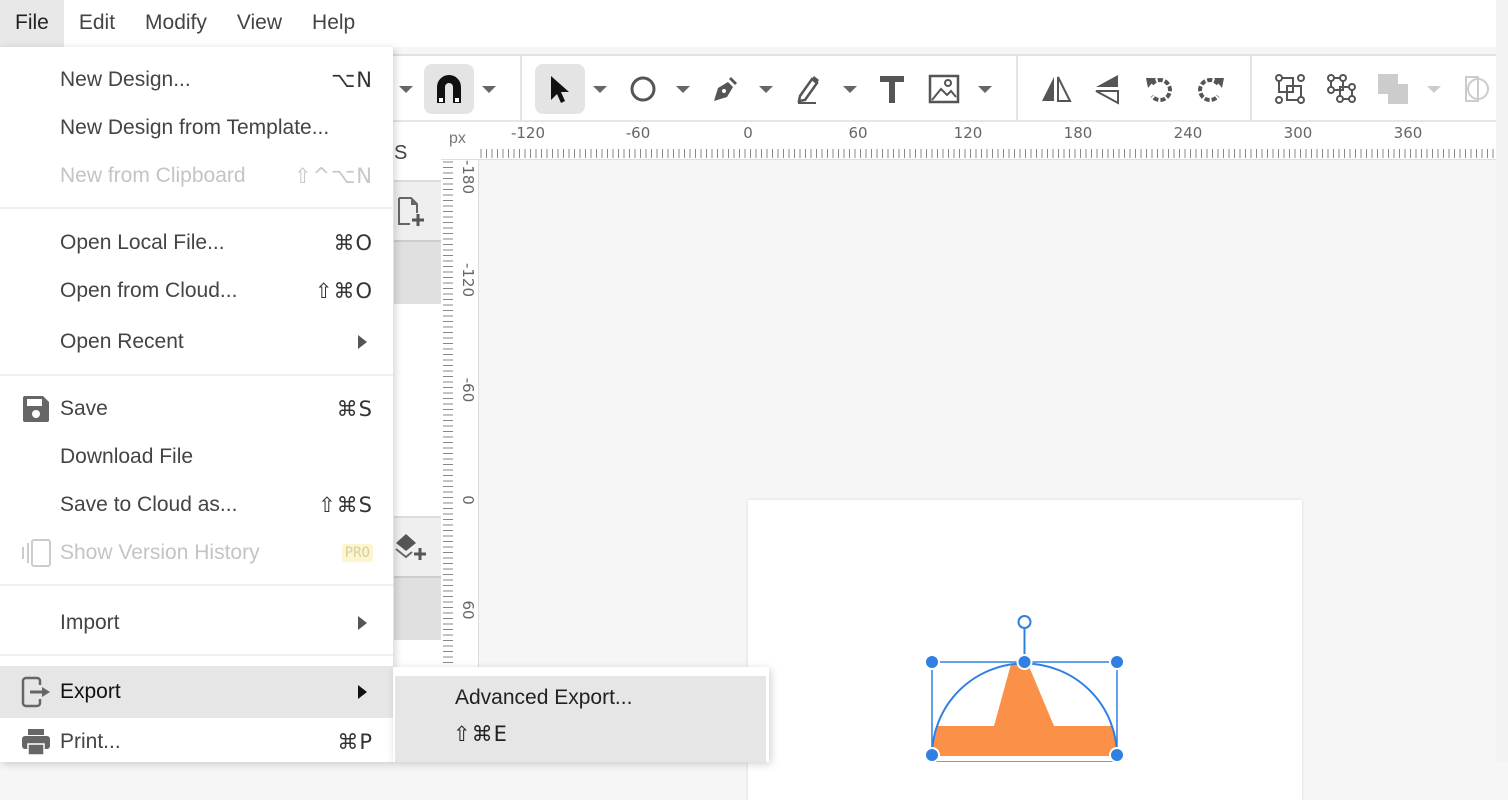 The width and height of the screenshot is (1508, 800). I want to click on layer-list-item, so click(417, 608).